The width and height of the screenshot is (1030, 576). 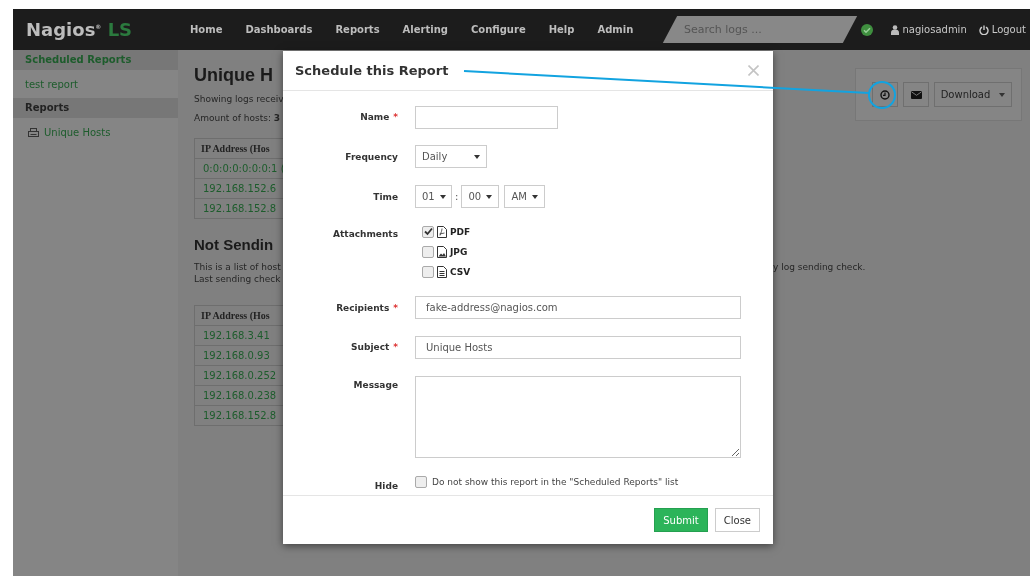 What do you see at coordinates (238, 279) in the screenshot?
I see `info-text: Last sending check` at bounding box center [238, 279].